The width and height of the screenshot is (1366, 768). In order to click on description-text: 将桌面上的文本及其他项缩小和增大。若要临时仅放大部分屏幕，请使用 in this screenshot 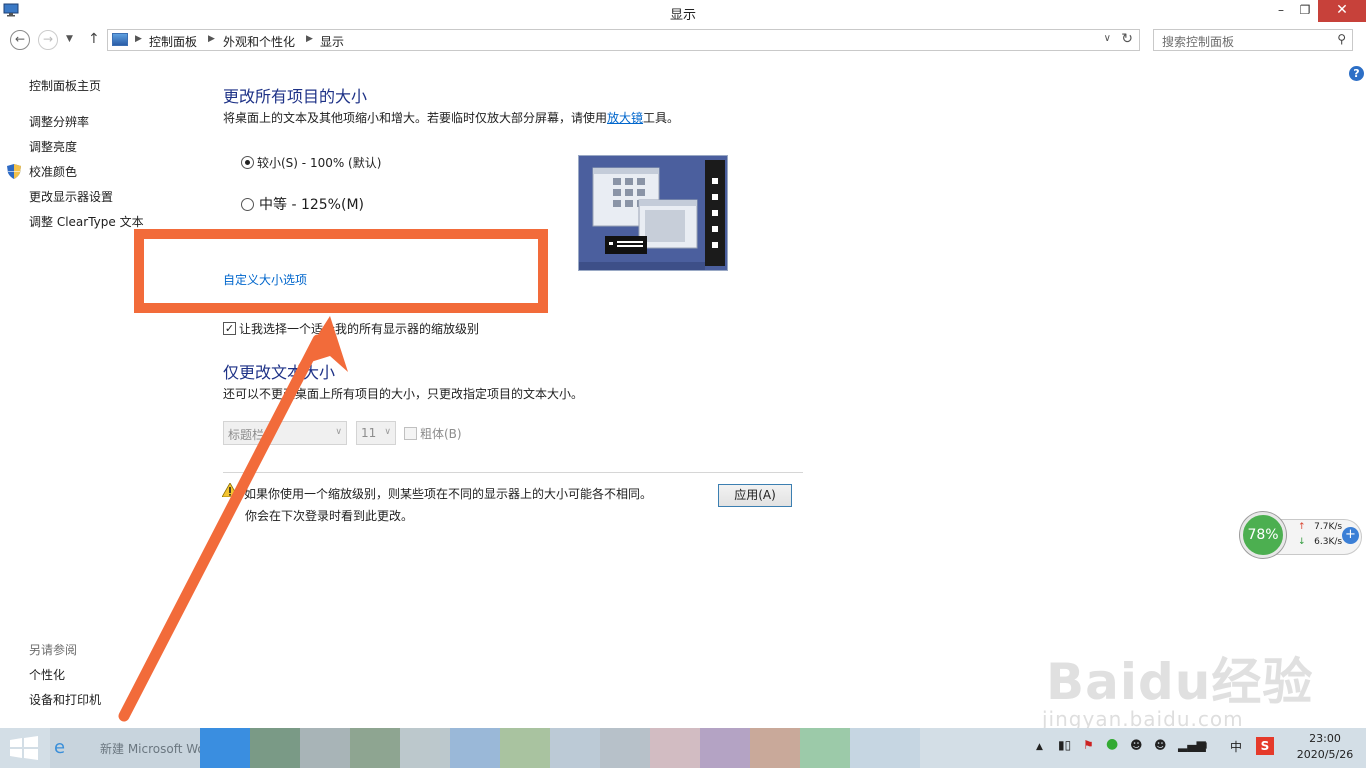, I will do `click(415, 118)`.